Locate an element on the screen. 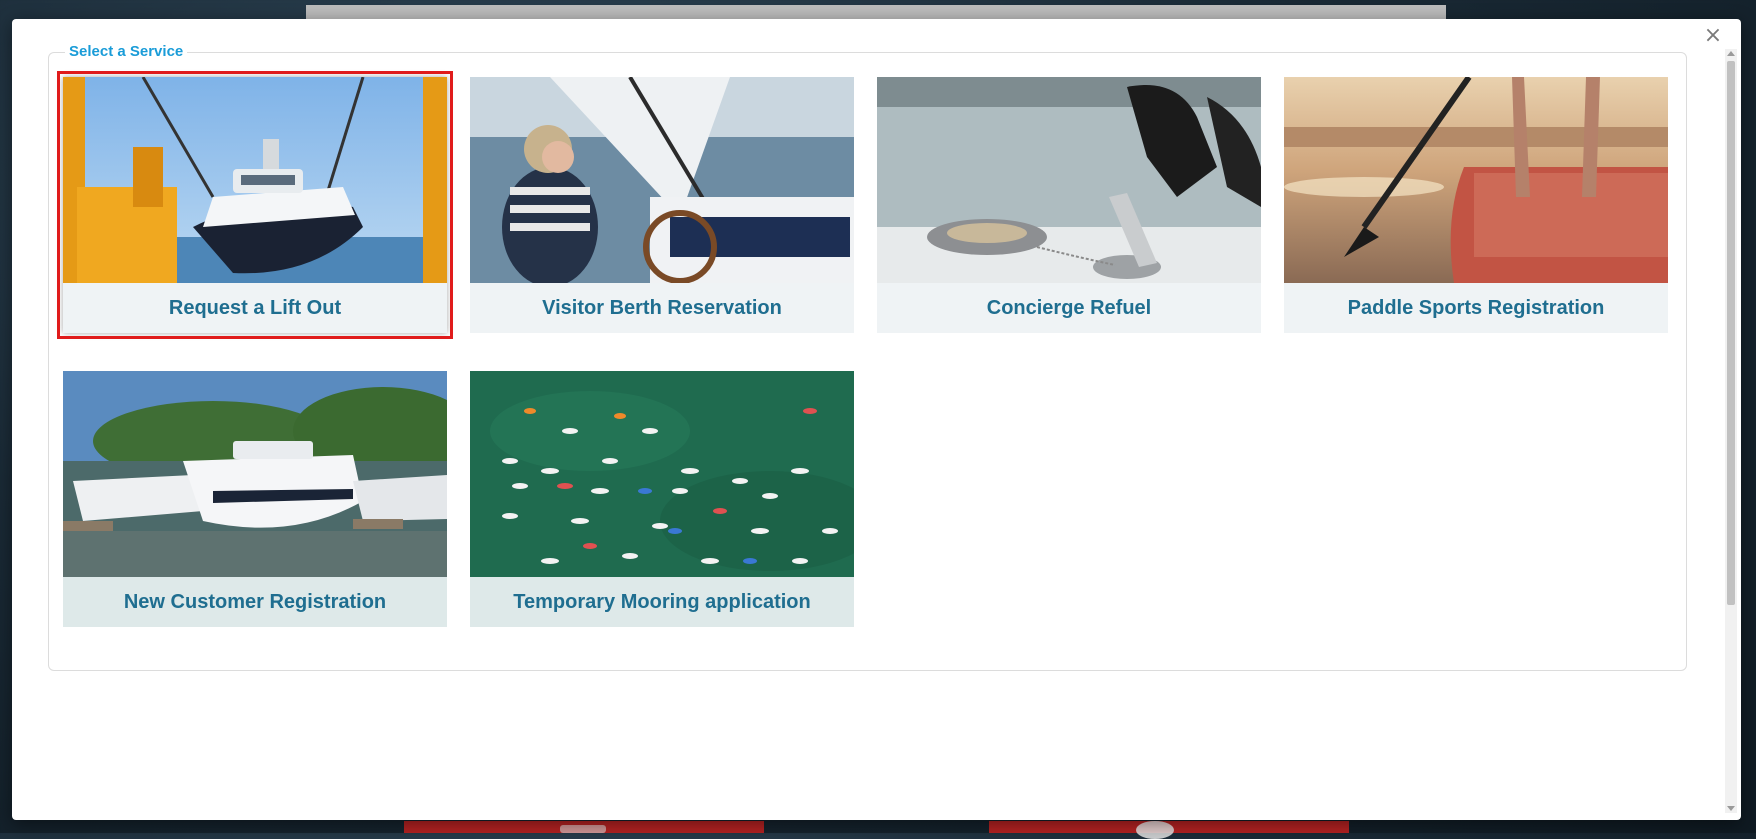 The width and height of the screenshot is (1756, 839). section-title: Select a Service is located at coordinates (126, 51).